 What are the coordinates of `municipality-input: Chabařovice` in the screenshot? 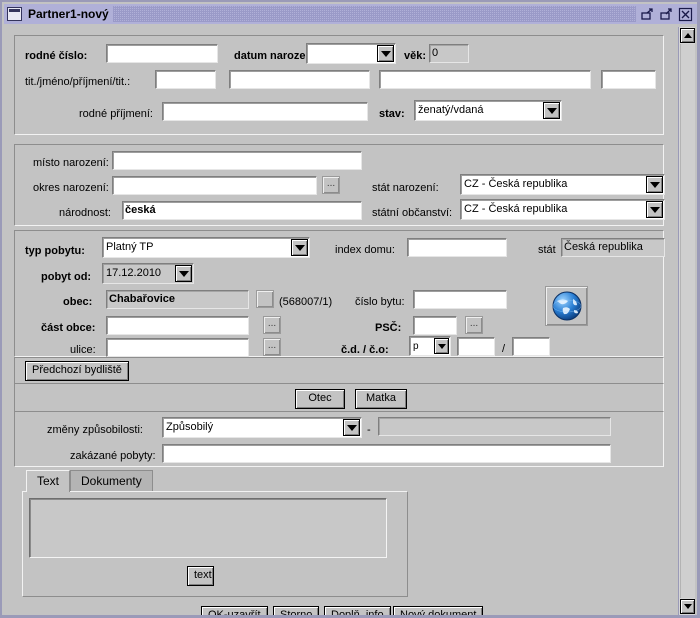 It's located at (177, 299).